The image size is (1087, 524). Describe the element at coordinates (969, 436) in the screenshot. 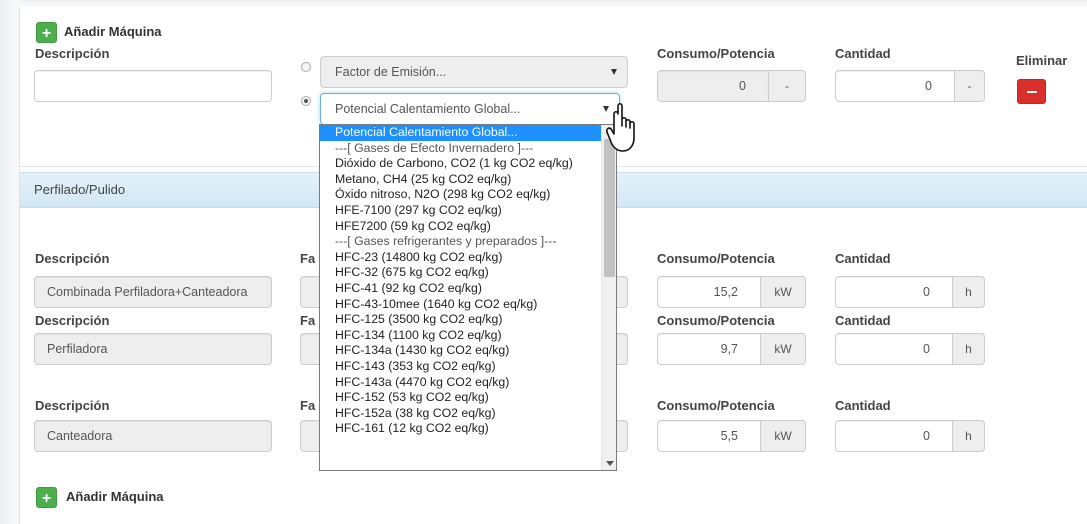

I see `row3-cantidad-unit: h` at that location.